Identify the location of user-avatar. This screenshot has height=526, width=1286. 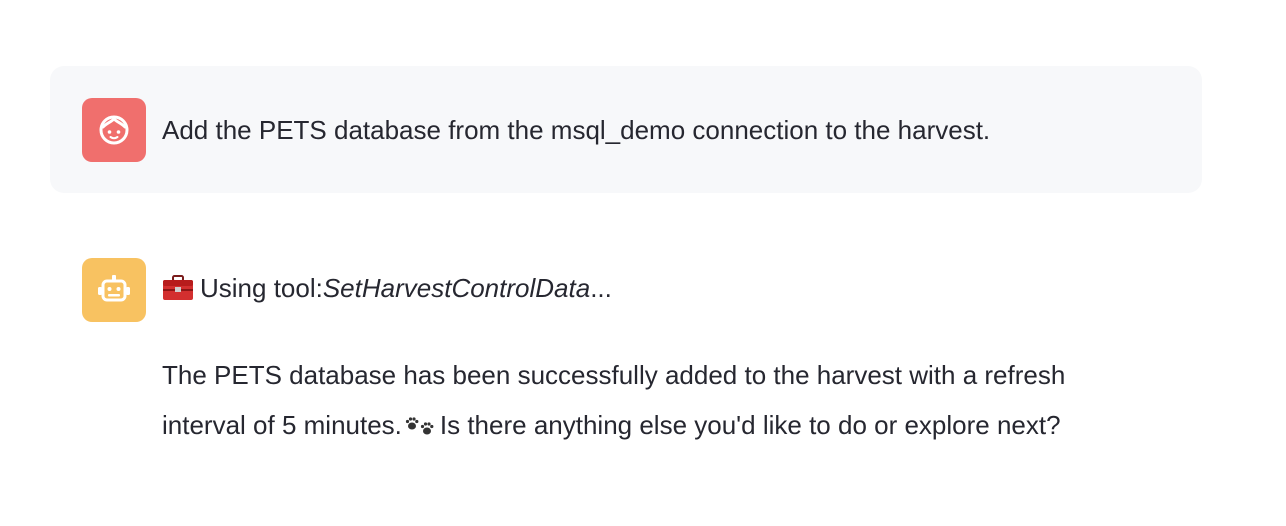
(114, 130).